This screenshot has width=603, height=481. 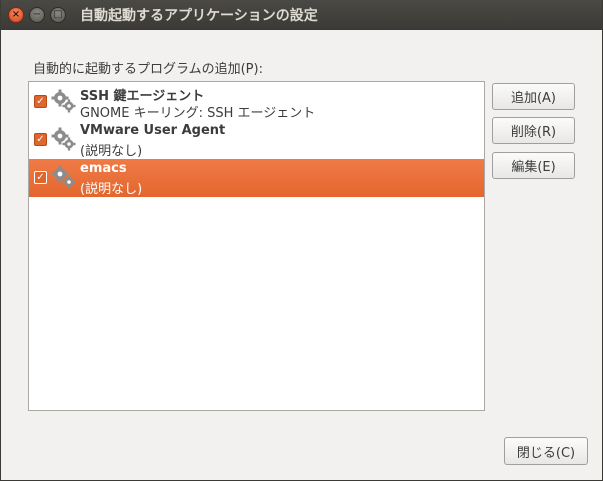 I want to click on remove-button: 削除(R), so click(x=533, y=130).